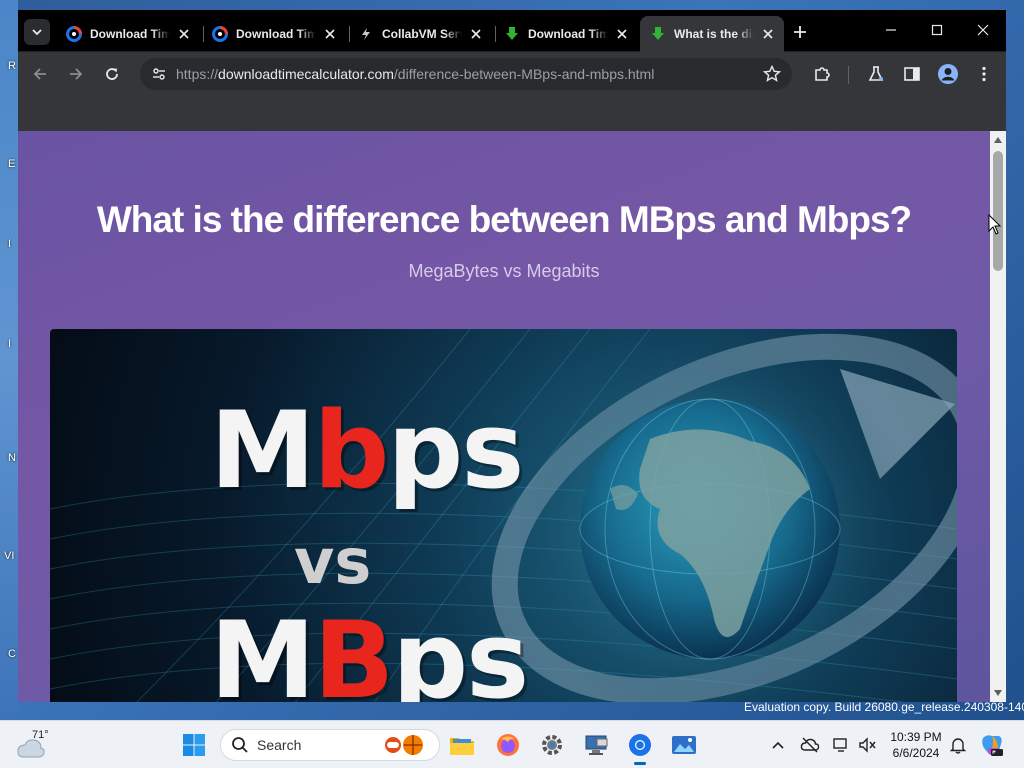 This screenshot has height=768, width=1024. I want to click on reload-icon, so click(112, 74).